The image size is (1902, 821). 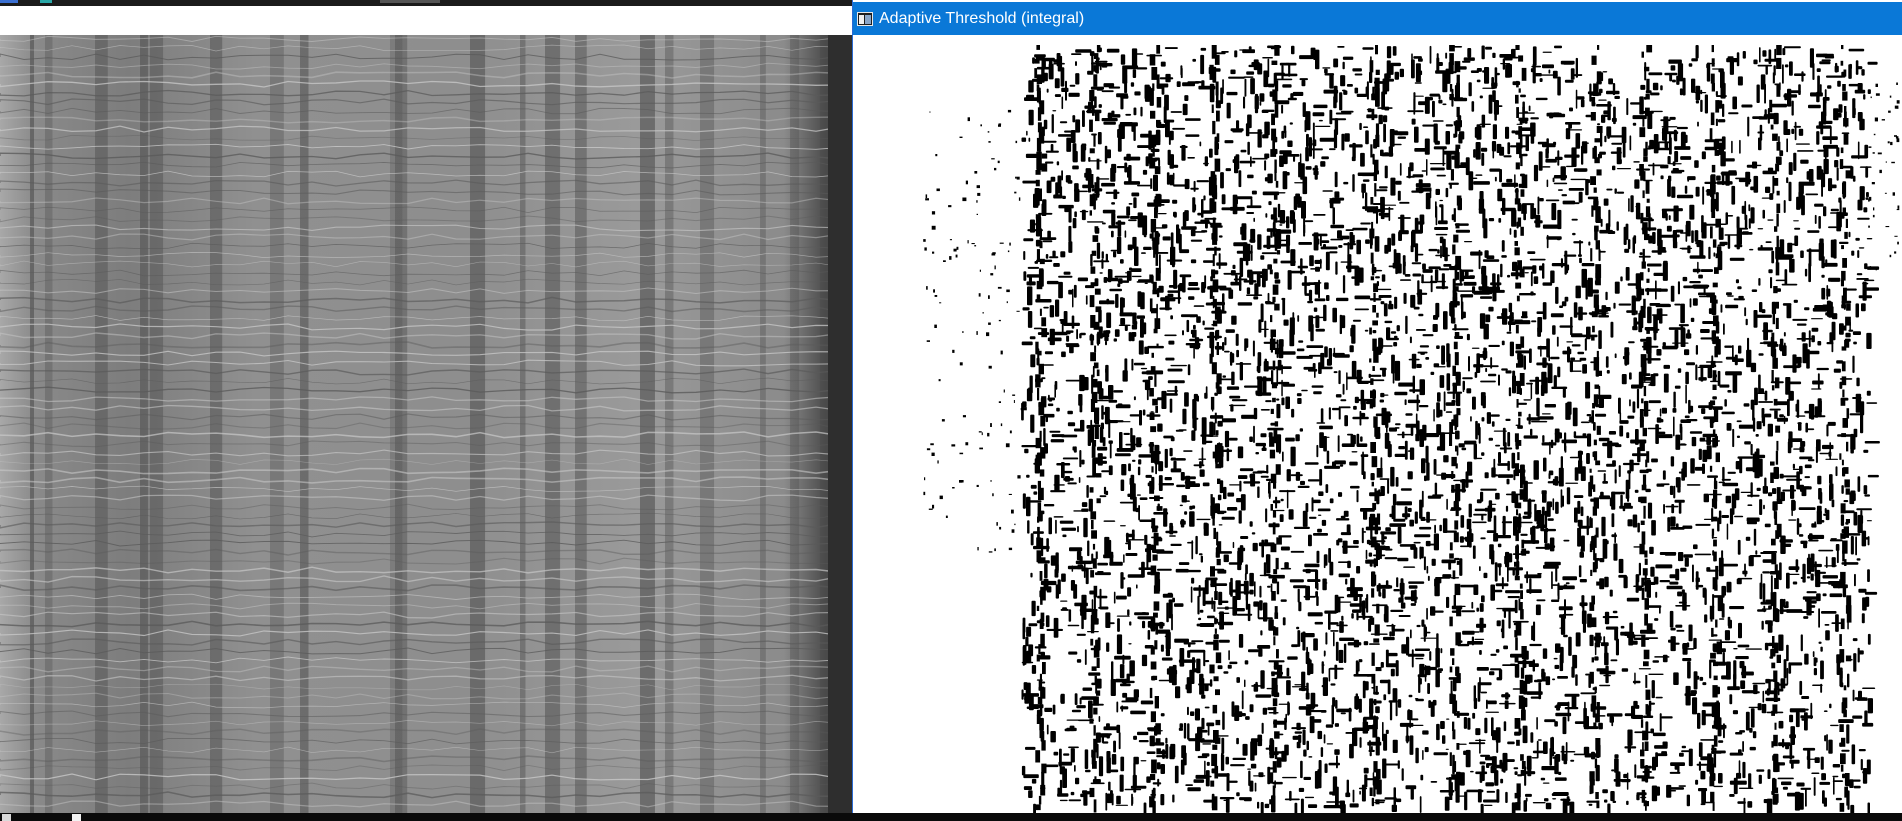 What do you see at coordinates (982, 18) in the screenshot?
I see `threshold-window-title: Adaptive Threshold (integral)` at bounding box center [982, 18].